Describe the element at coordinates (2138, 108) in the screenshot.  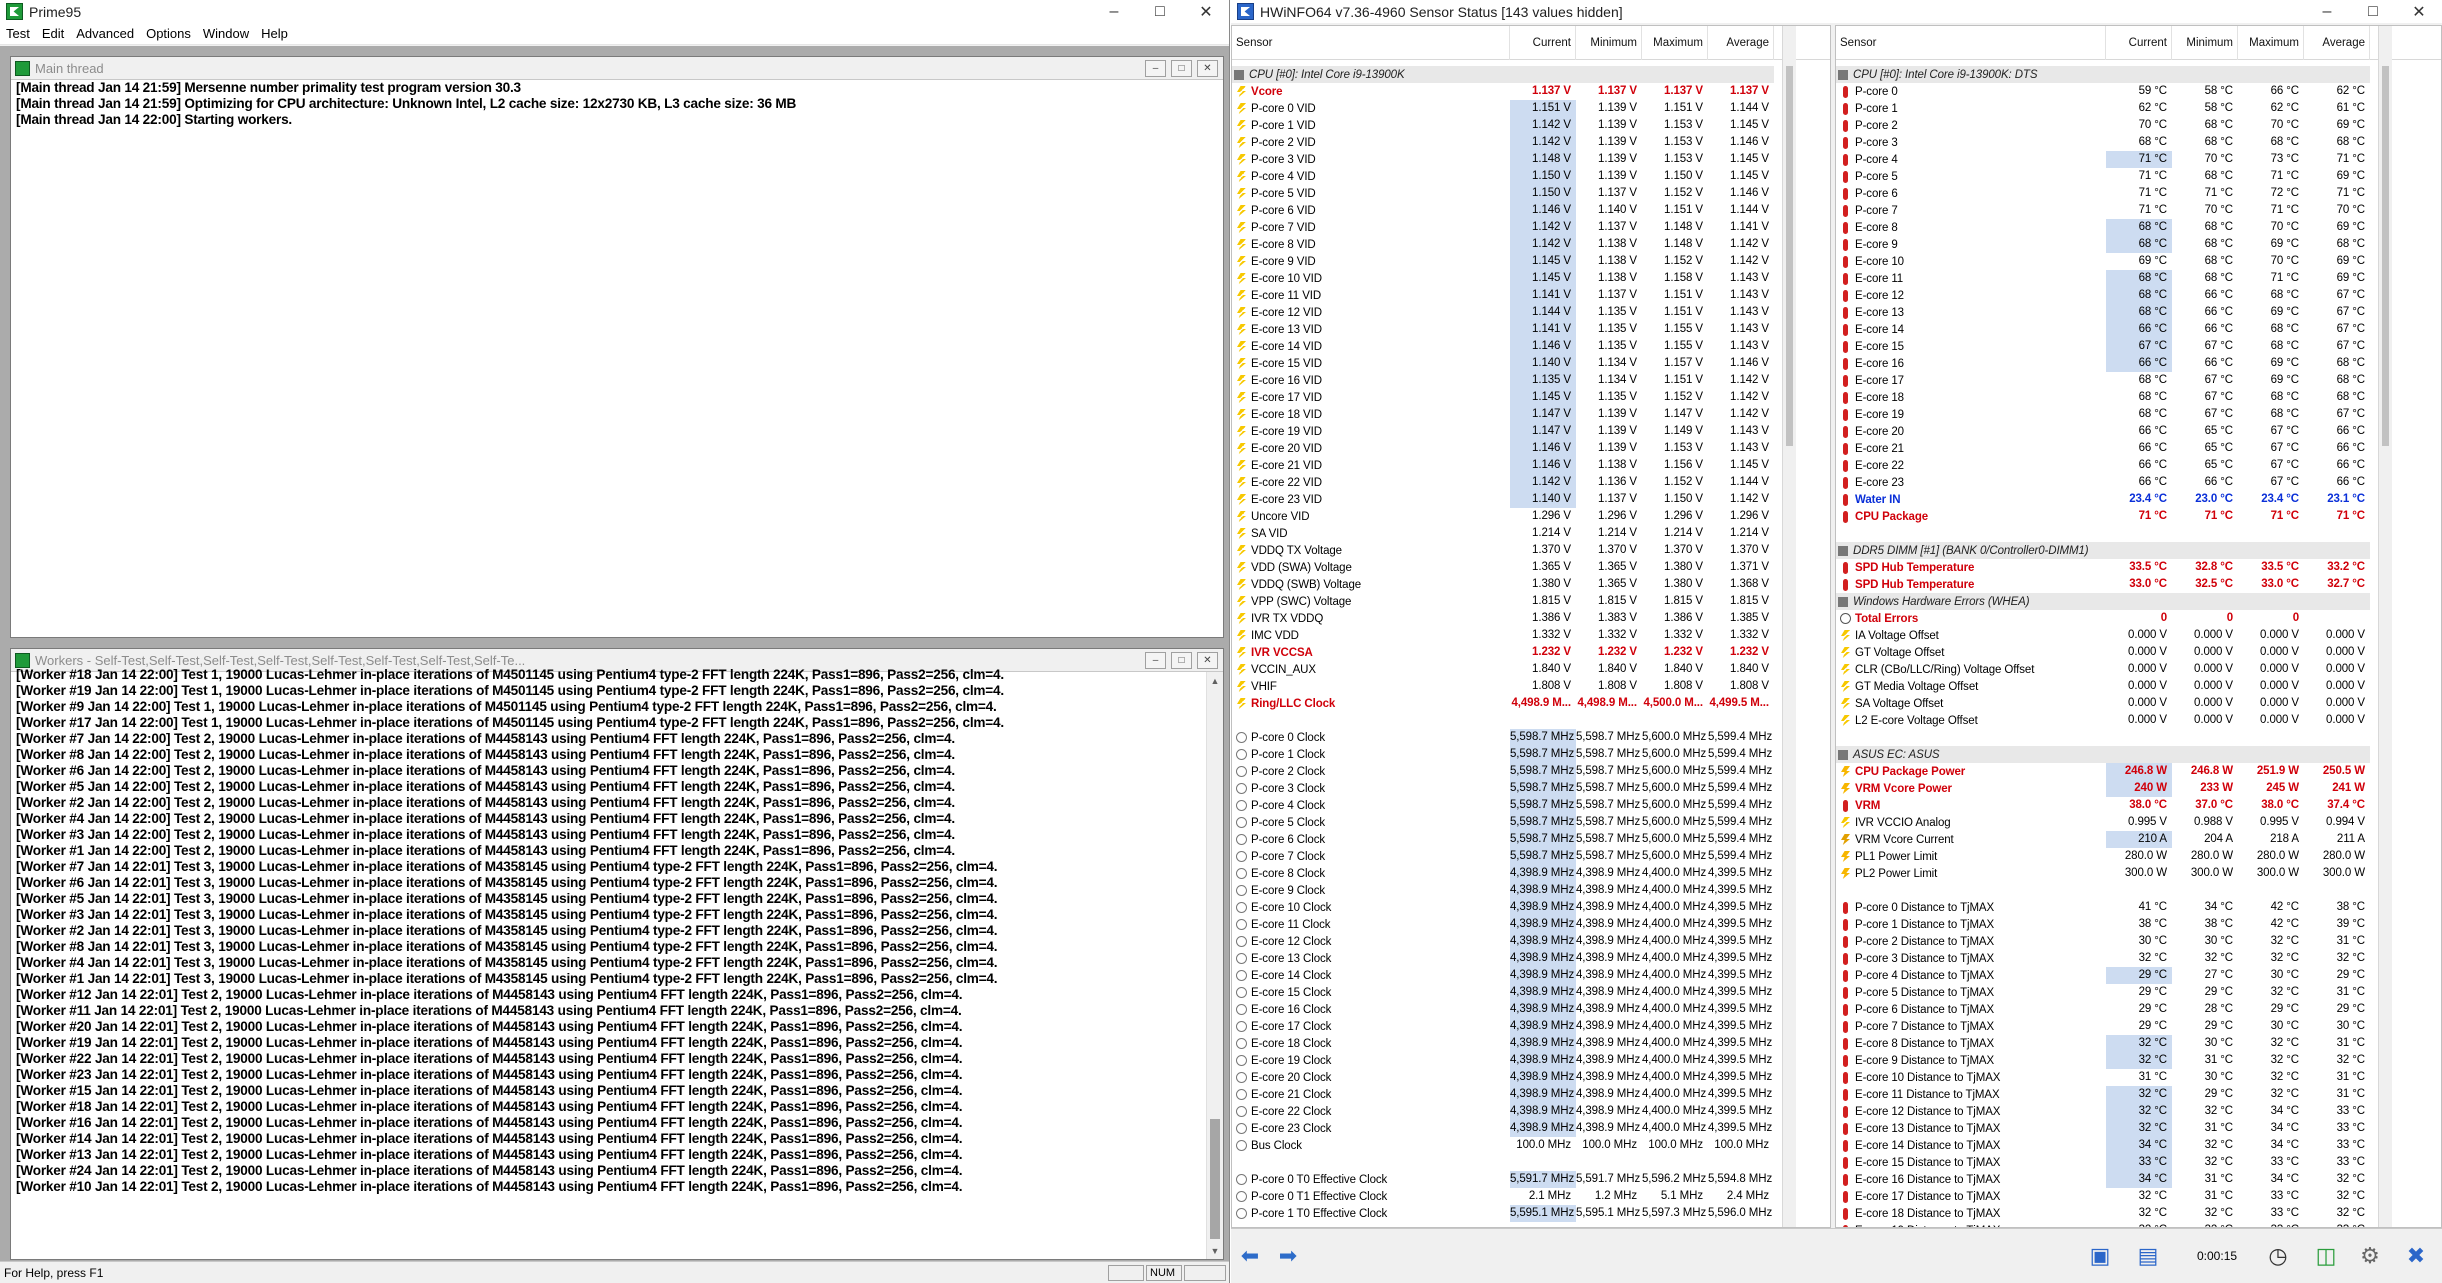
I see `sensor-row: P-core 1 62 °C 58 °C 62 °C 61 °C` at that location.